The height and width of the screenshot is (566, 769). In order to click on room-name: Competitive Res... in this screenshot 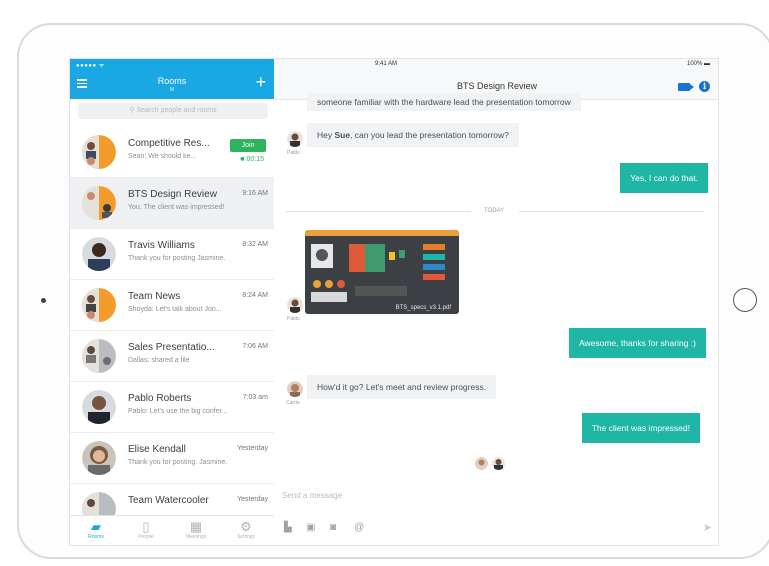, I will do `click(169, 143)`.